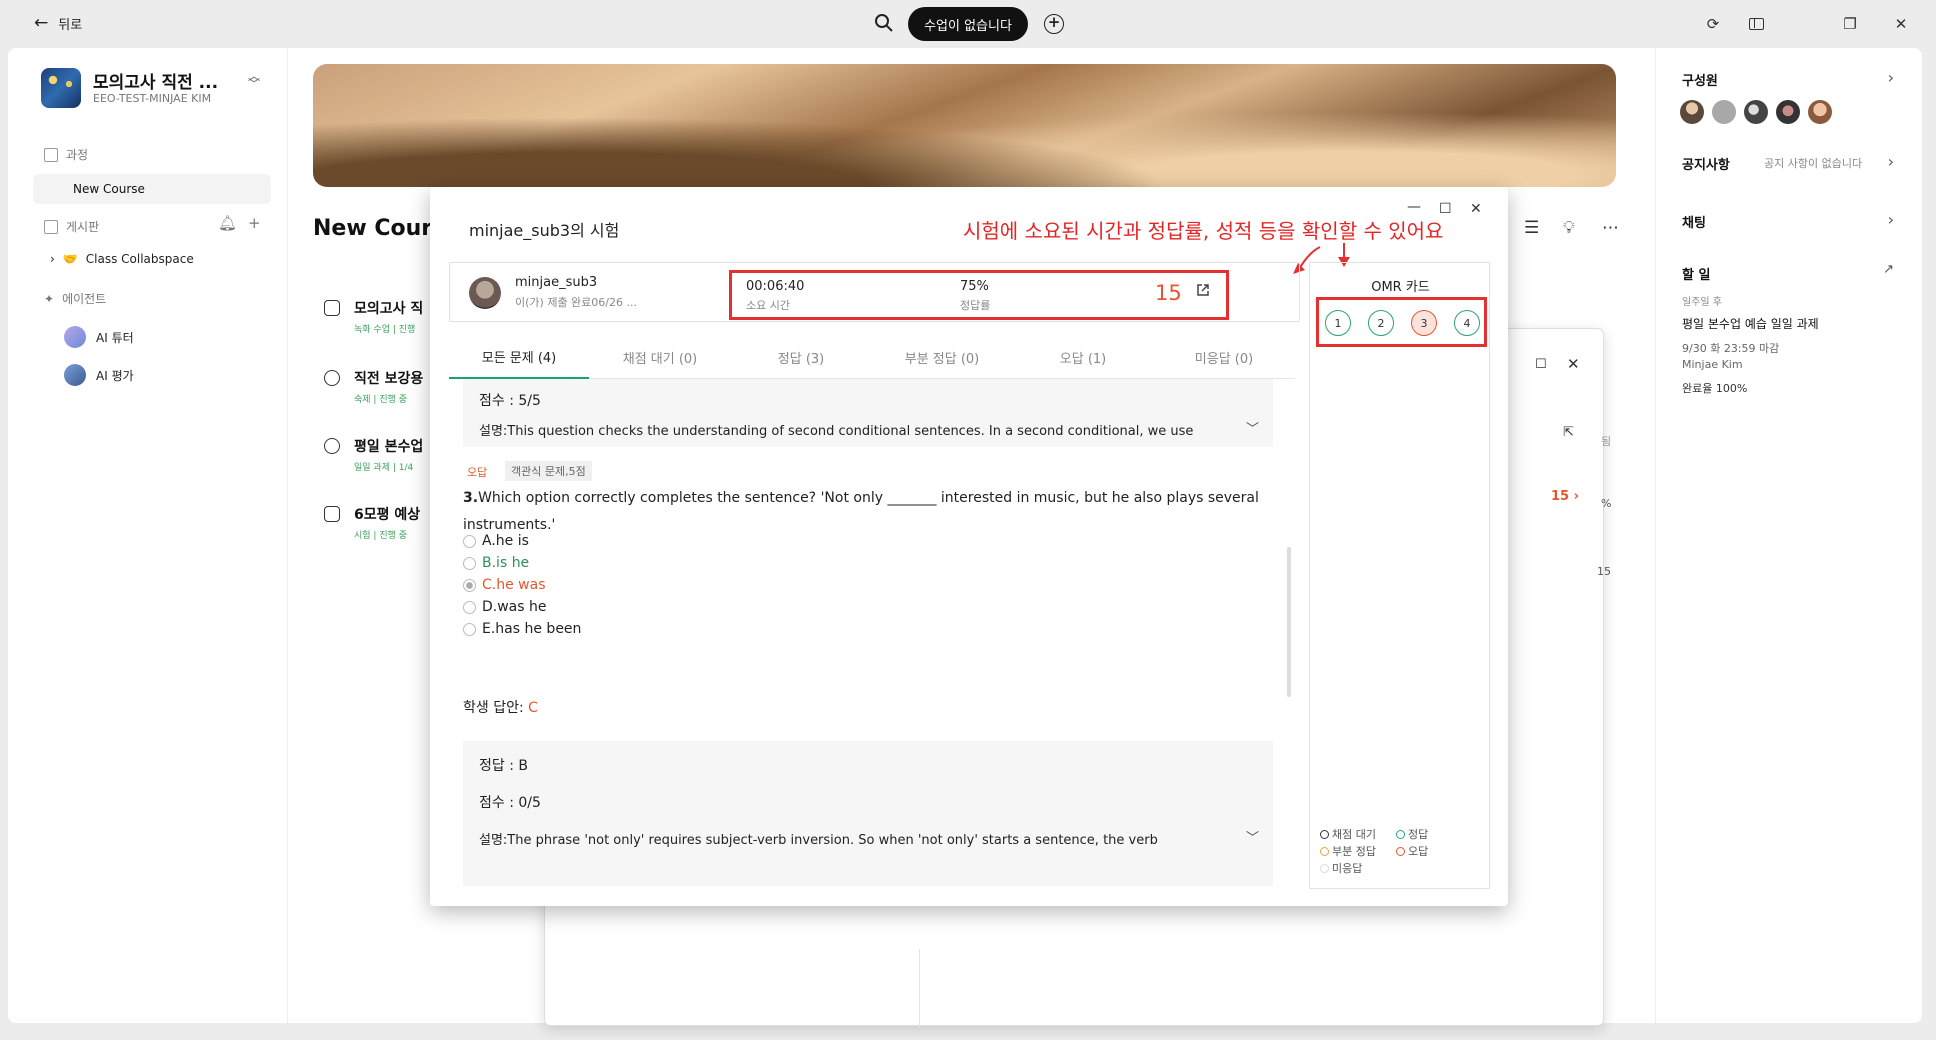 Image resolution: width=1936 pixels, height=1040 pixels. I want to click on workspace-owner: EEO-TEST-MINJAE KIM, so click(152, 98).